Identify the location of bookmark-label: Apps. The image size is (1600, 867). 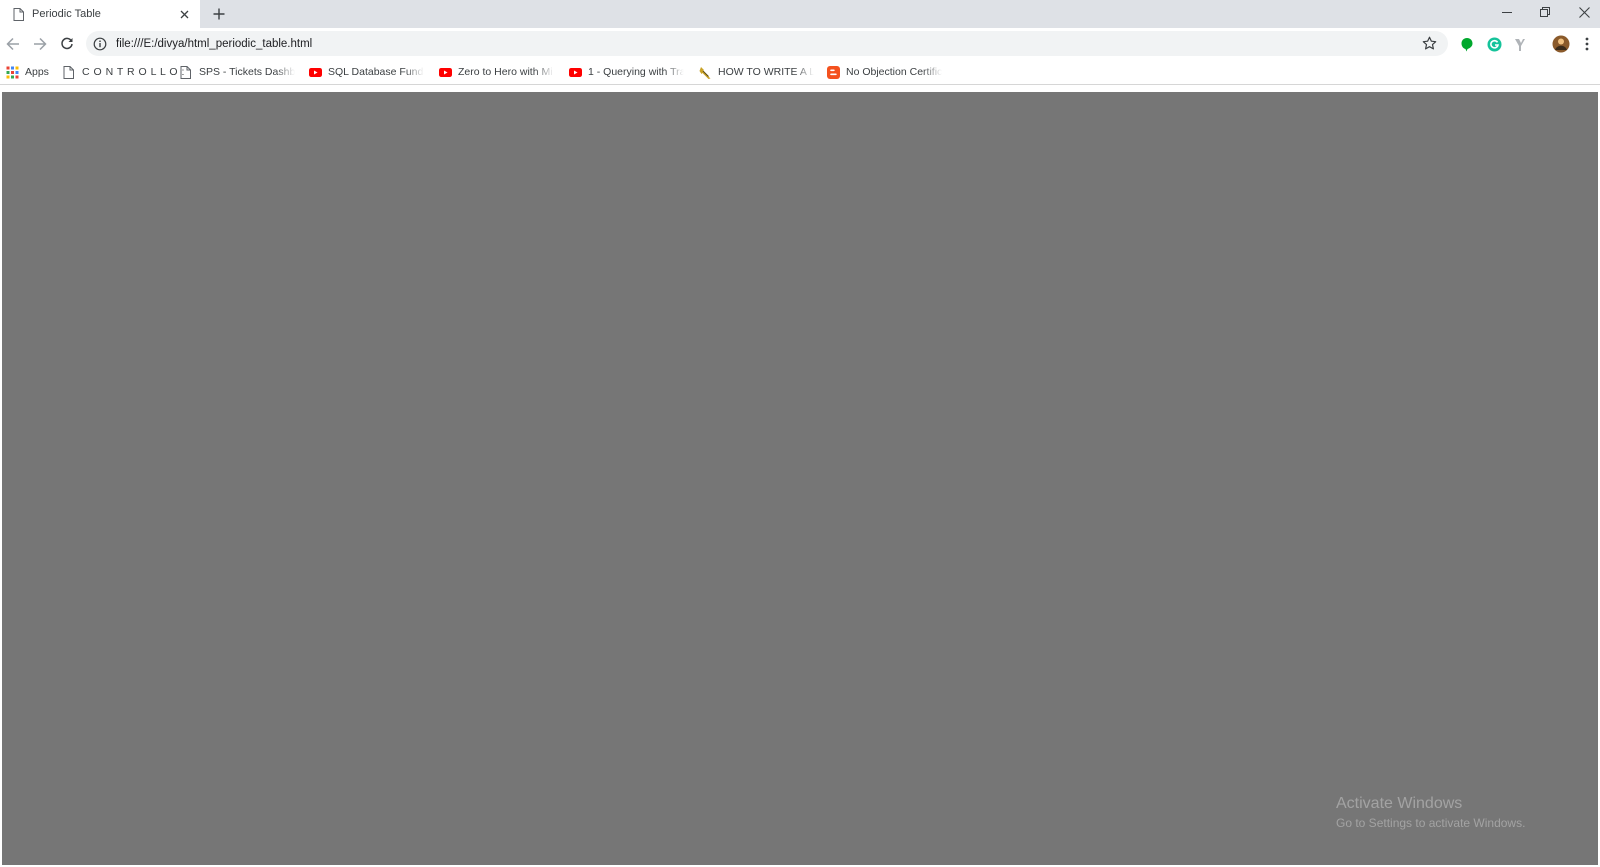
(37, 72).